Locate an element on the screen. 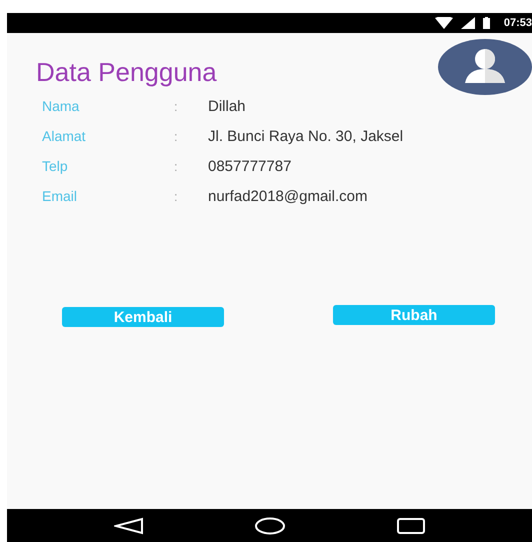  field-label: Telp is located at coordinates (55, 166).